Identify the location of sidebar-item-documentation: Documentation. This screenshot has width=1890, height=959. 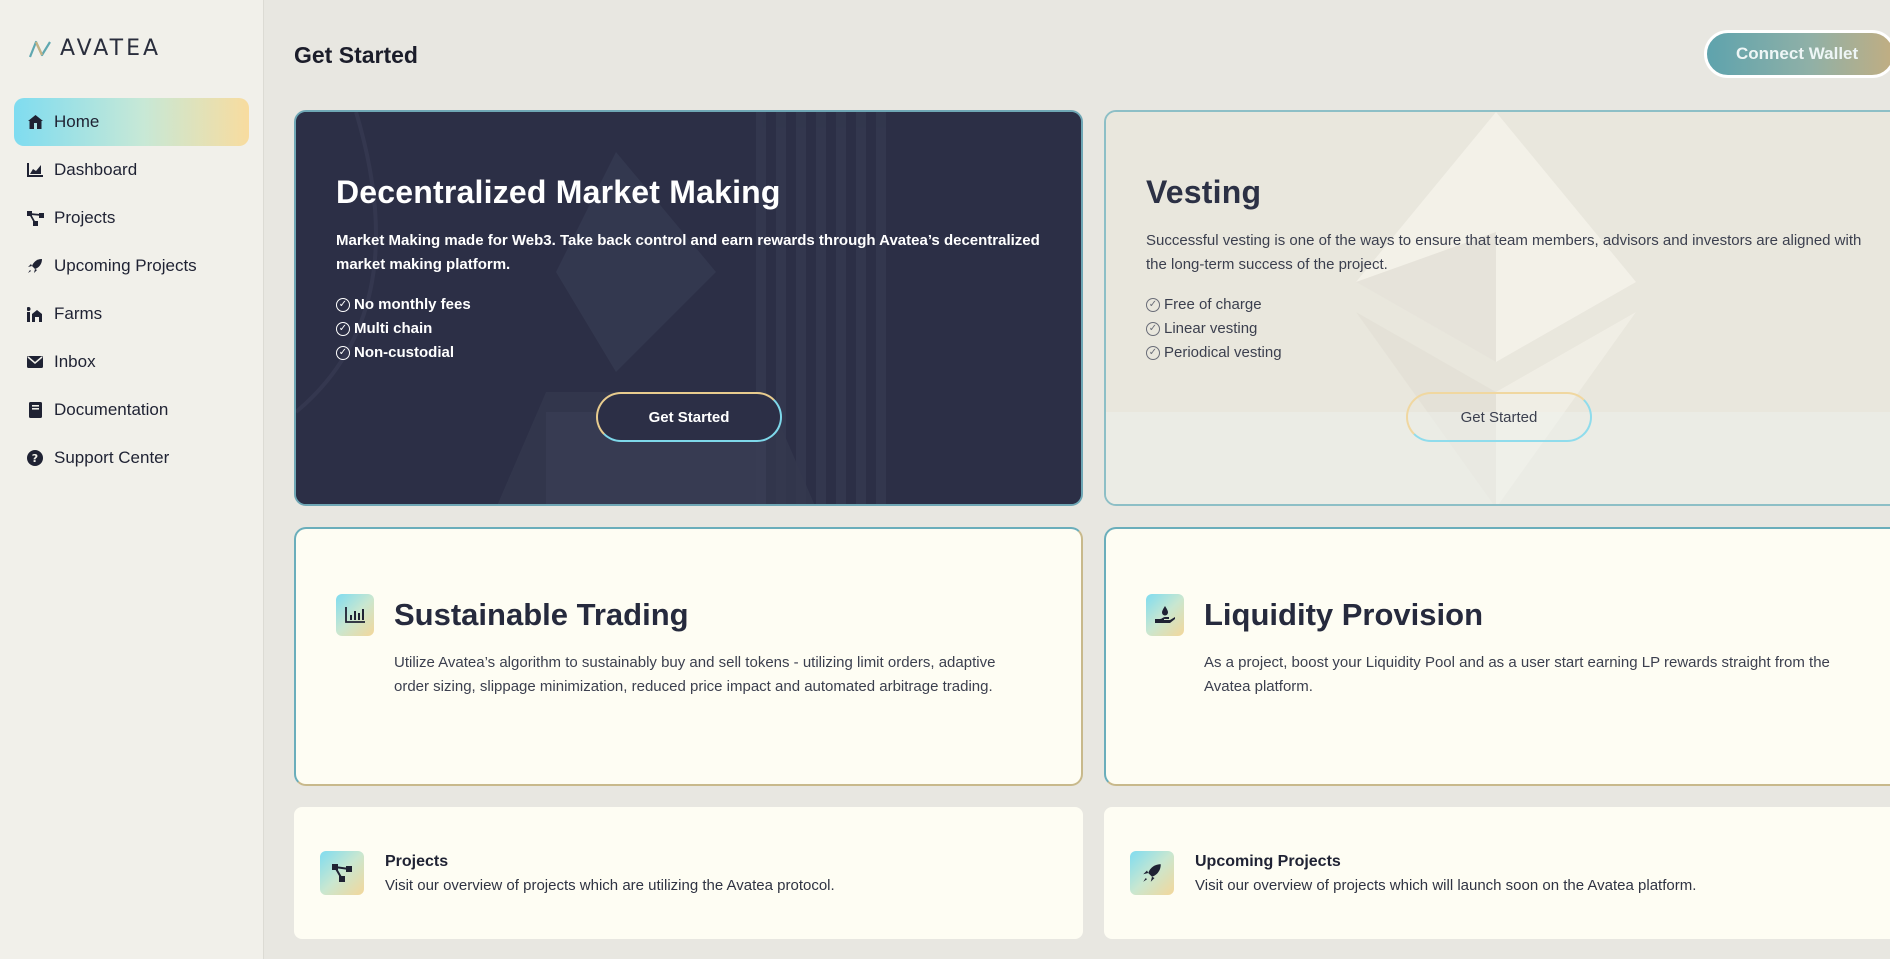
(131, 410).